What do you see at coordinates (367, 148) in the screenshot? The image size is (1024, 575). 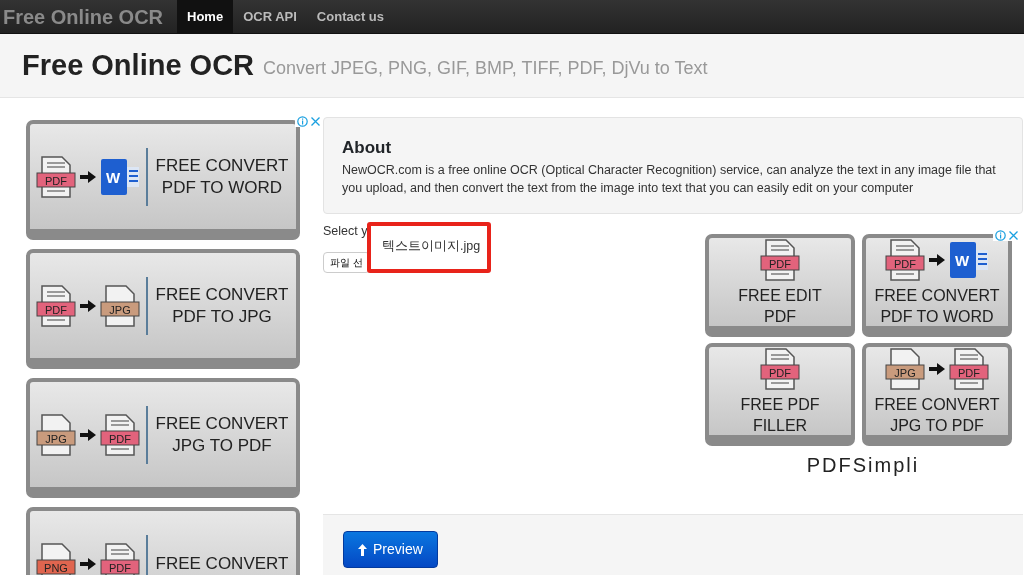 I see `about-heading: About` at bounding box center [367, 148].